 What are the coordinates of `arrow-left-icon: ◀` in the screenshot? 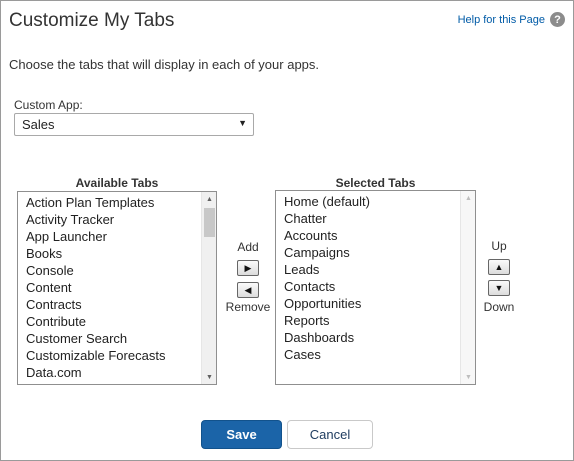 It's located at (248, 289).